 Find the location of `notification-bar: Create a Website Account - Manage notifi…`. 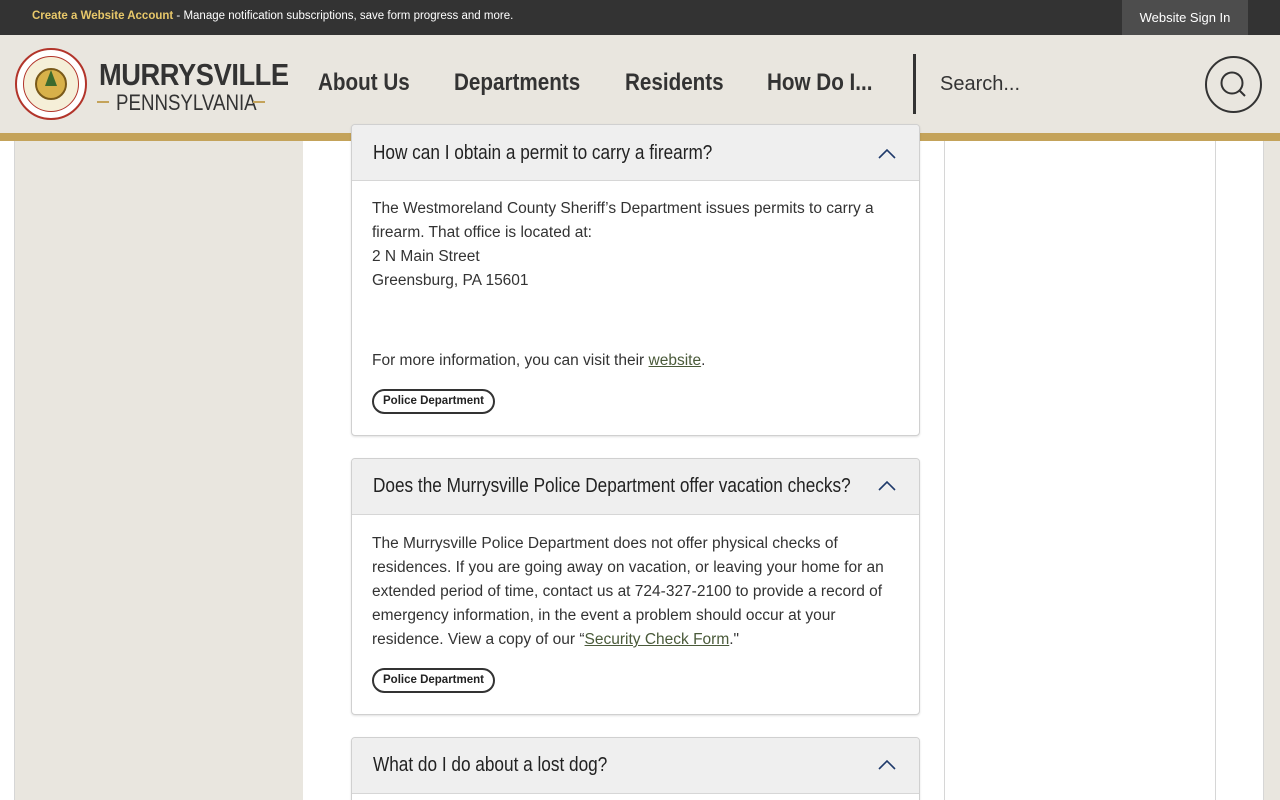

notification-bar: Create a Website Account - Manage notifi… is located at coordinates (640, 17).